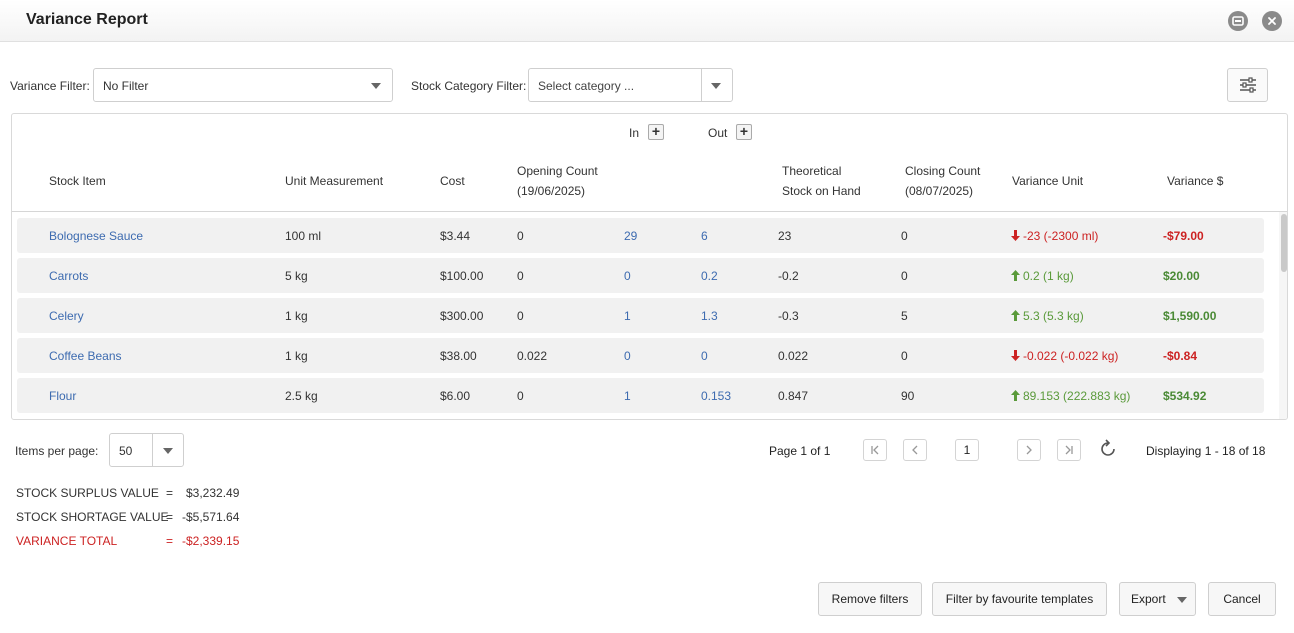  Describe the element at coordinates (870, 599) in the screenshot. I see `remove-filters-button: Remove filters` at that location.